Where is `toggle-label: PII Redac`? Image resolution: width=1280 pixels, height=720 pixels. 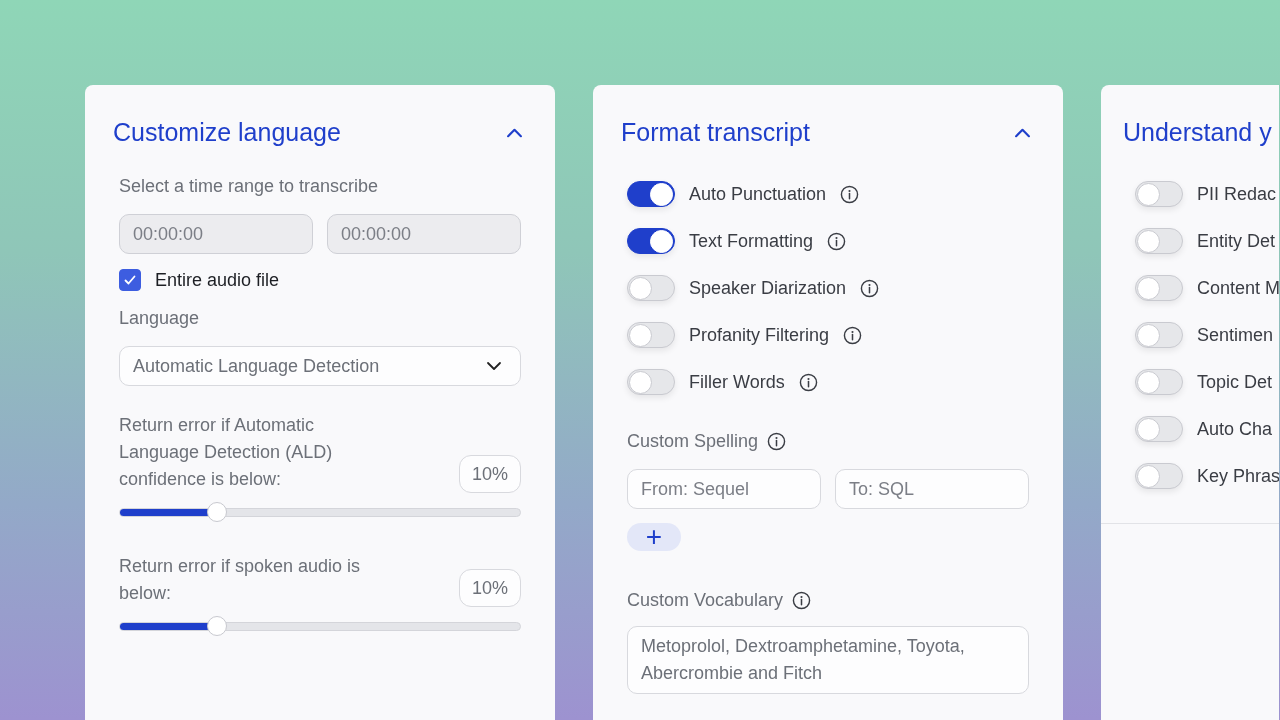 toggle-label: PII Redac is located at coordinates (1237, 194).